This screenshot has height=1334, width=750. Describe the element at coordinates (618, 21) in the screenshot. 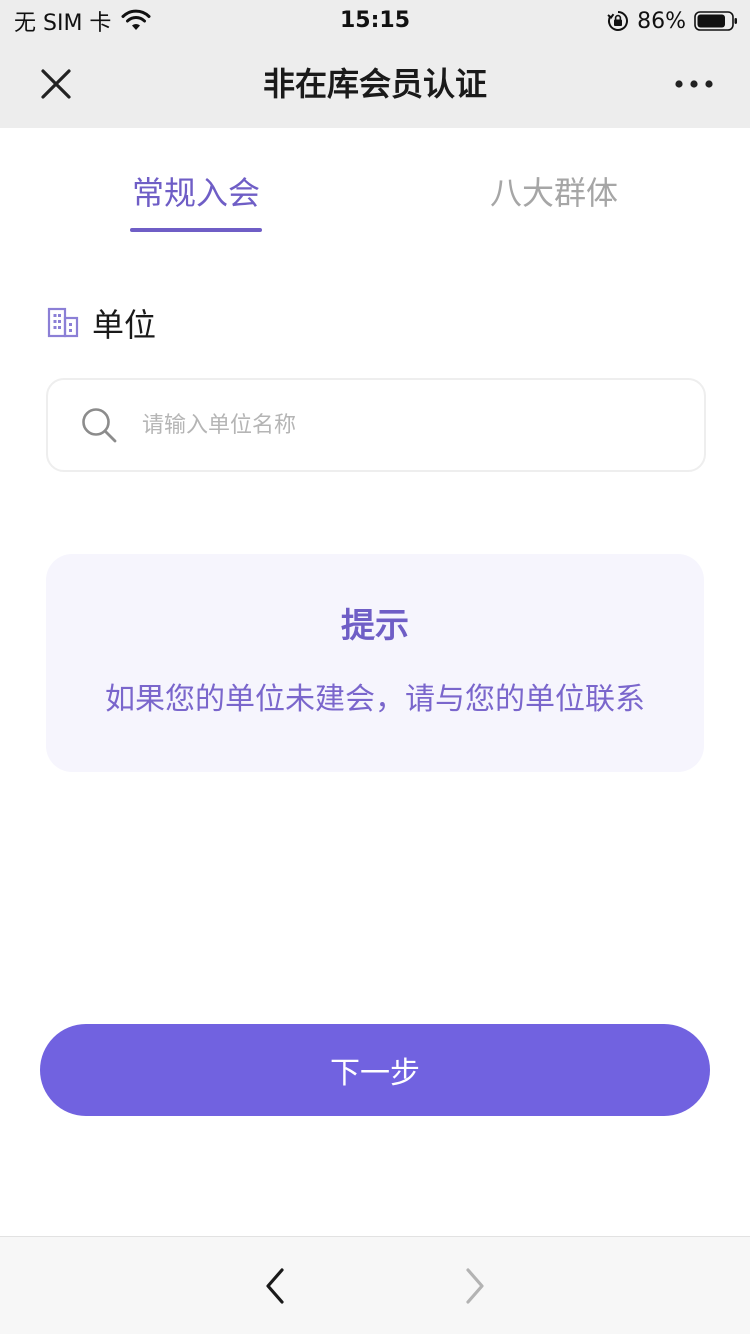

I see `orientation-lock-icon` at that location.